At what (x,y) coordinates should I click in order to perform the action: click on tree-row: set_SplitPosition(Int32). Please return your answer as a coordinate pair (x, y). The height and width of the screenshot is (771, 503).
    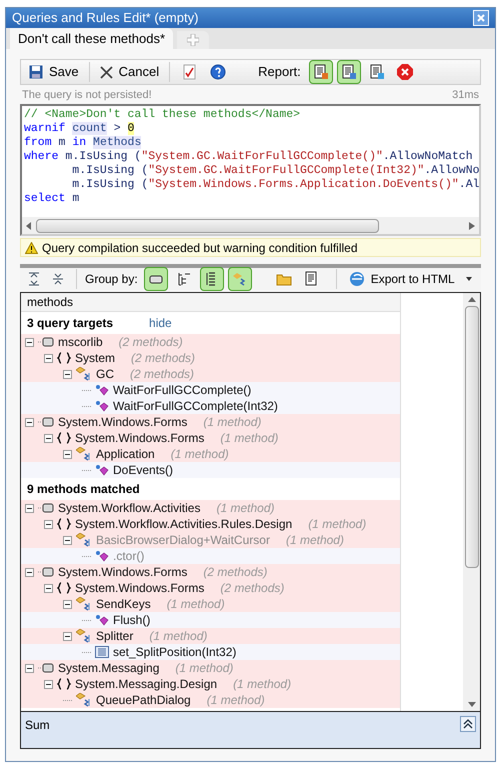
    Looking at the image, I should click on (210, 652).